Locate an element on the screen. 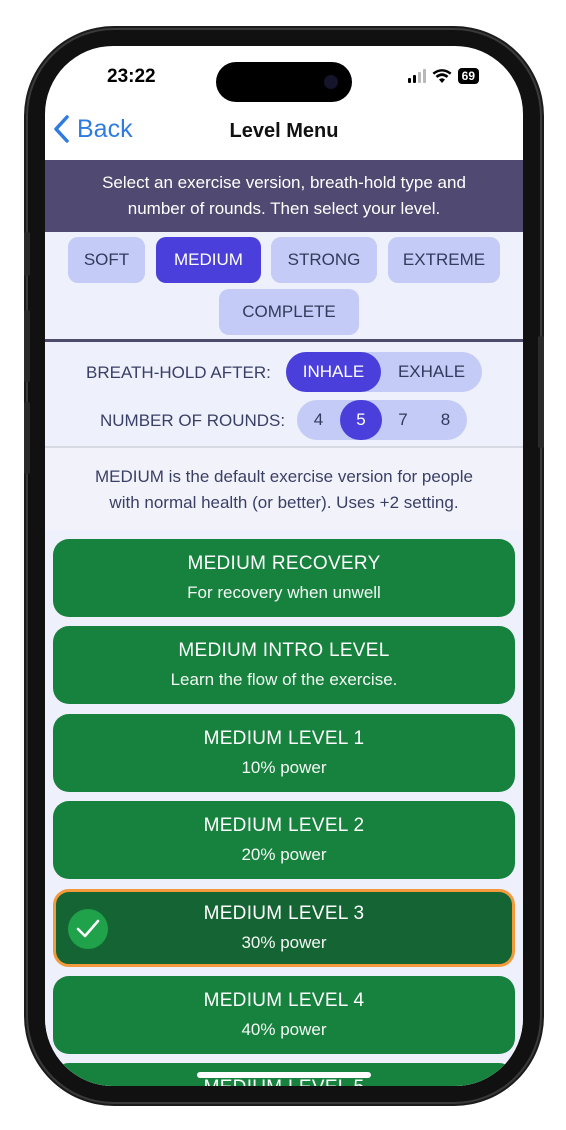  version-selector: SOFT MEDIUM STRONG EXTREME COMPLETE is located at coordinates (284, 287).